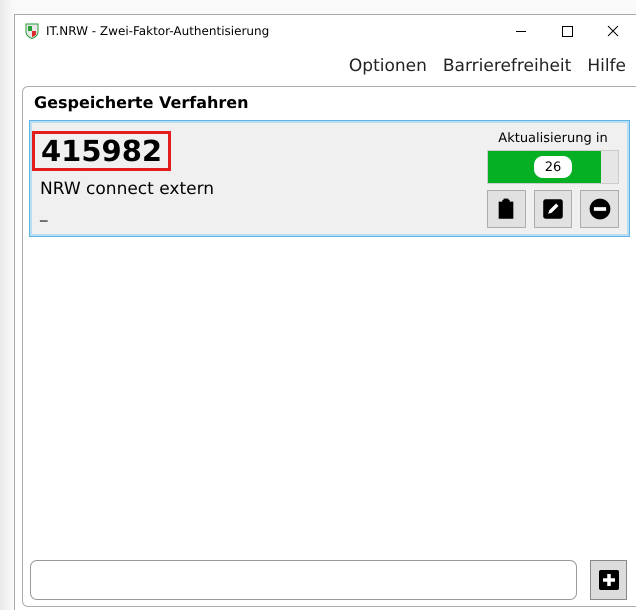 Image resolution: width=636 pixels, height=610 pixels. I want to click on entry-note: _, so click(44, 213).